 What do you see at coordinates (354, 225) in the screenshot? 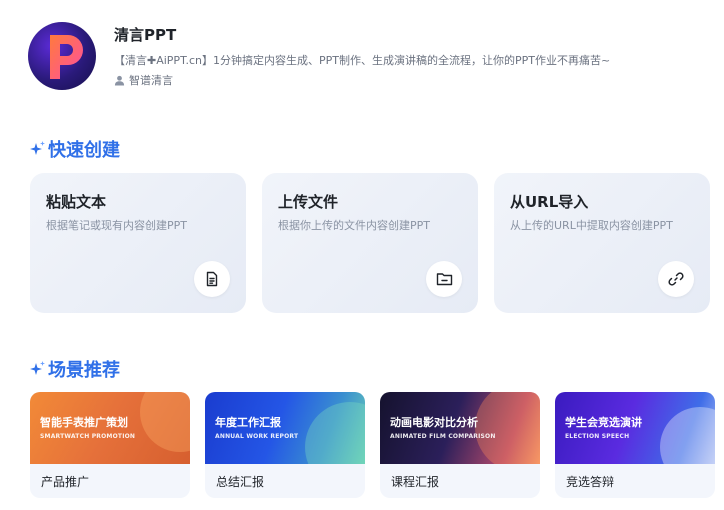
I see `quick-card-desc: 根据你上传的文件内容创建PPT` at bounding box center [354, 225].